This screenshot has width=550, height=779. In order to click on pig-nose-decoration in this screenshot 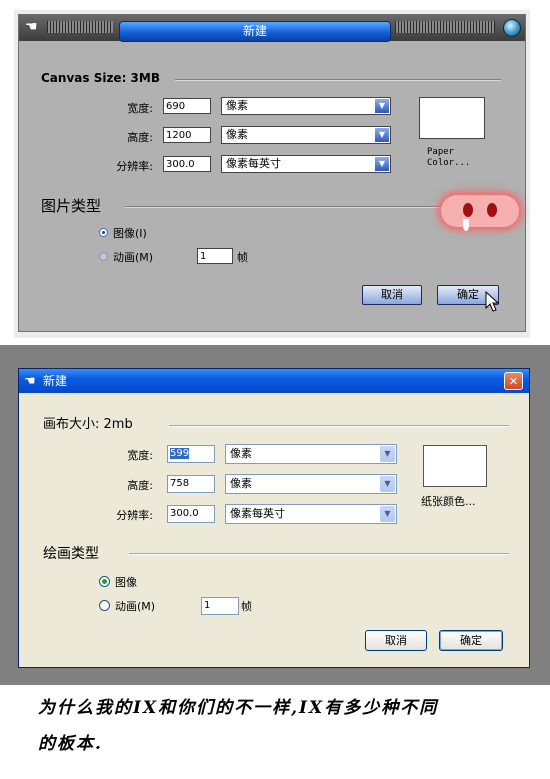, I will do `click(480, 213)`.